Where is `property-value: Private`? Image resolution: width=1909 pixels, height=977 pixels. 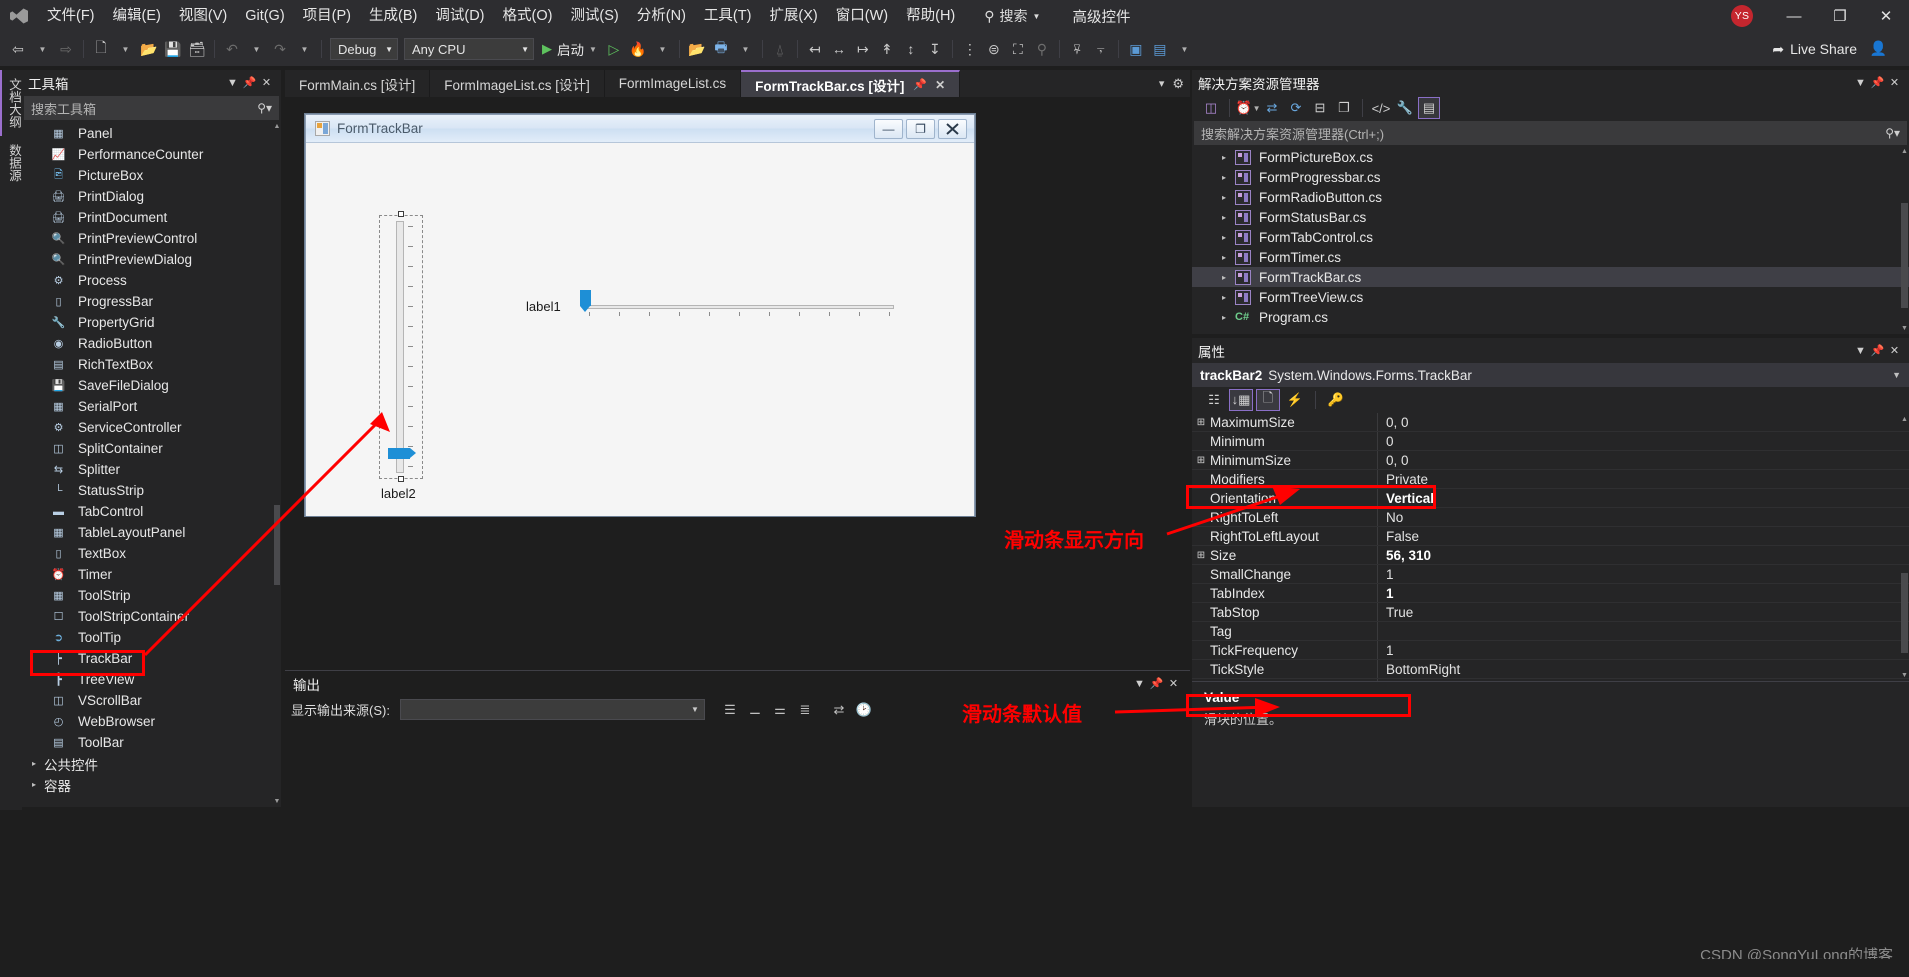
property-value: Private is located at coordinates (1643, 479).